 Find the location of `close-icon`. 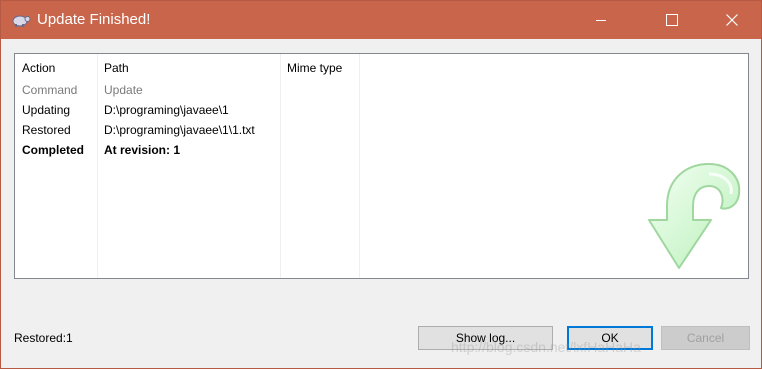

close-icon is located at coordinates (732, 20).